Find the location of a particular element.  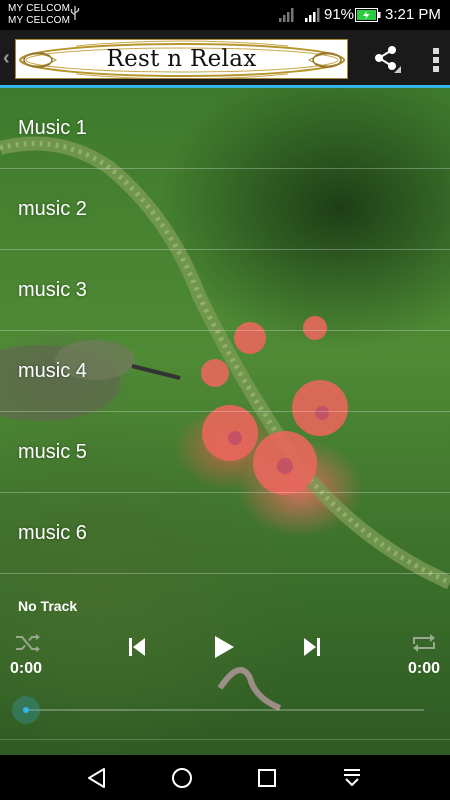

overflow-menu-icon is located at coordinates (436, 60).